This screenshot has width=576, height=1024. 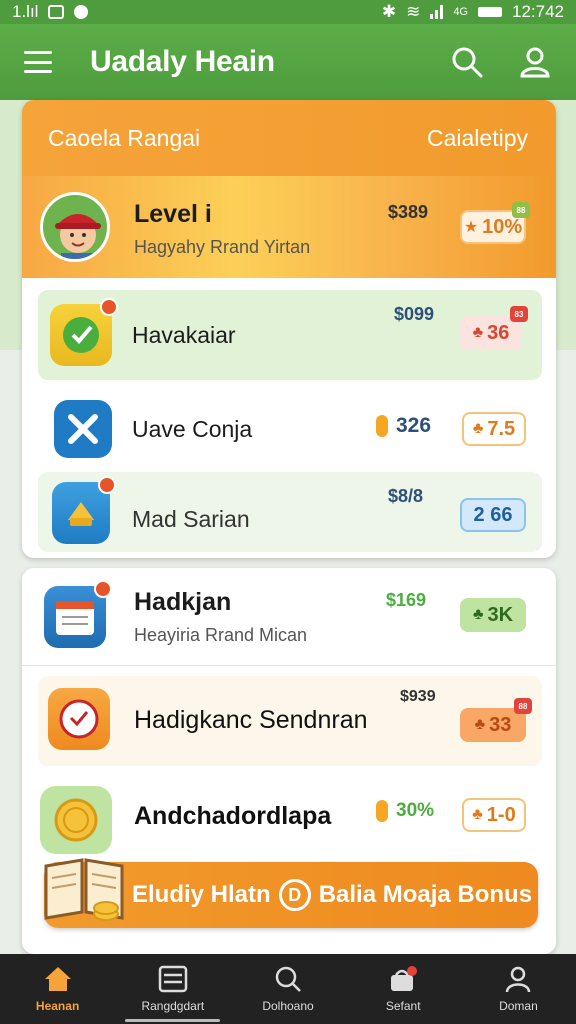 I want to click on nav-item-home: Heanan, so click(x=57, y=989).